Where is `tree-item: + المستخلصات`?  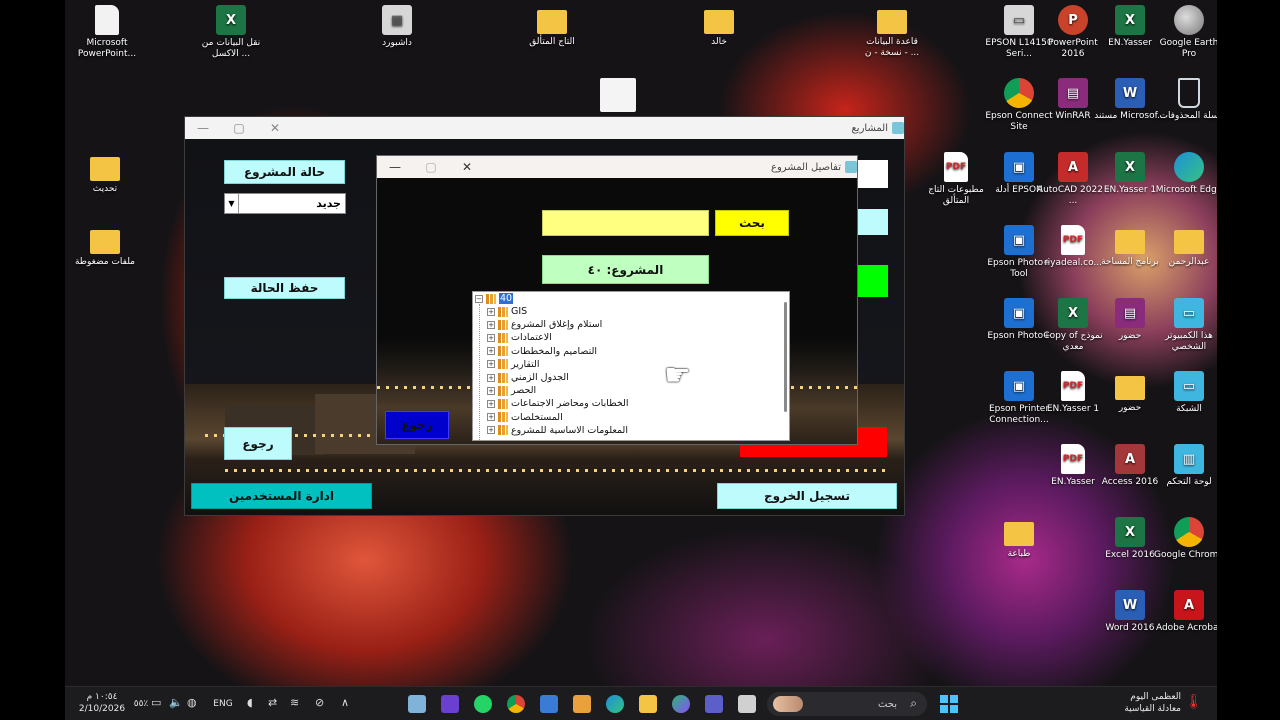 tree-item: + المستخلصات is located at coordinates (525, 417).